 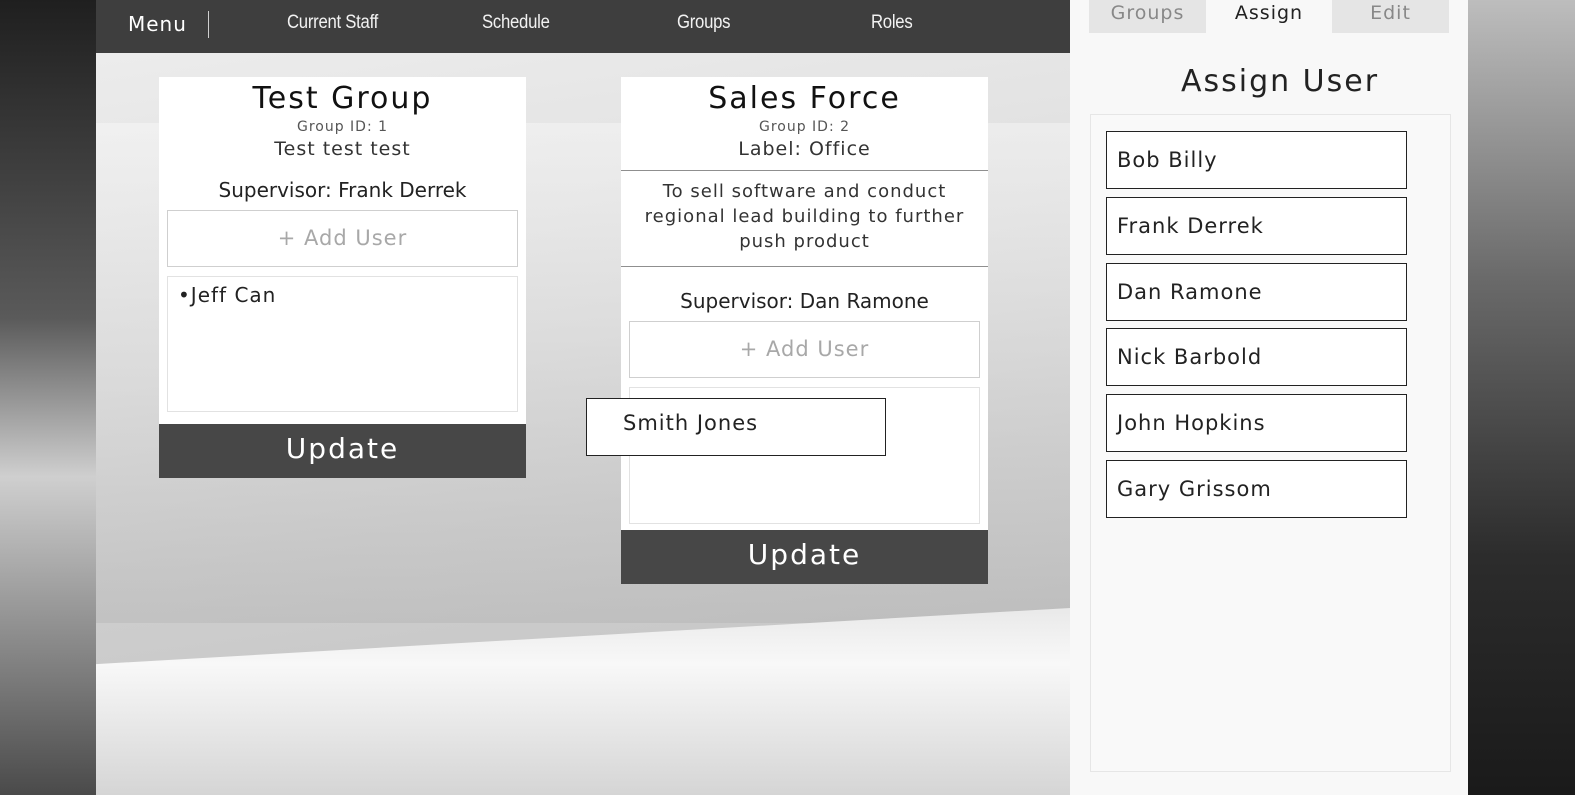 What do you see at coordinates (1147, 16) in the screenshot?
I see `tab-groups: Groups` at bounding box center [1147, 16].